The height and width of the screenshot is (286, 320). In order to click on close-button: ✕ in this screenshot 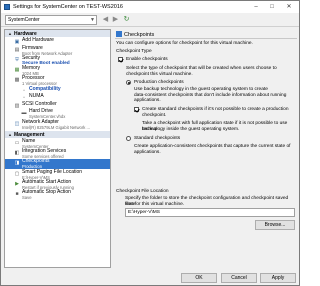, I will do `click(289, 7)`.